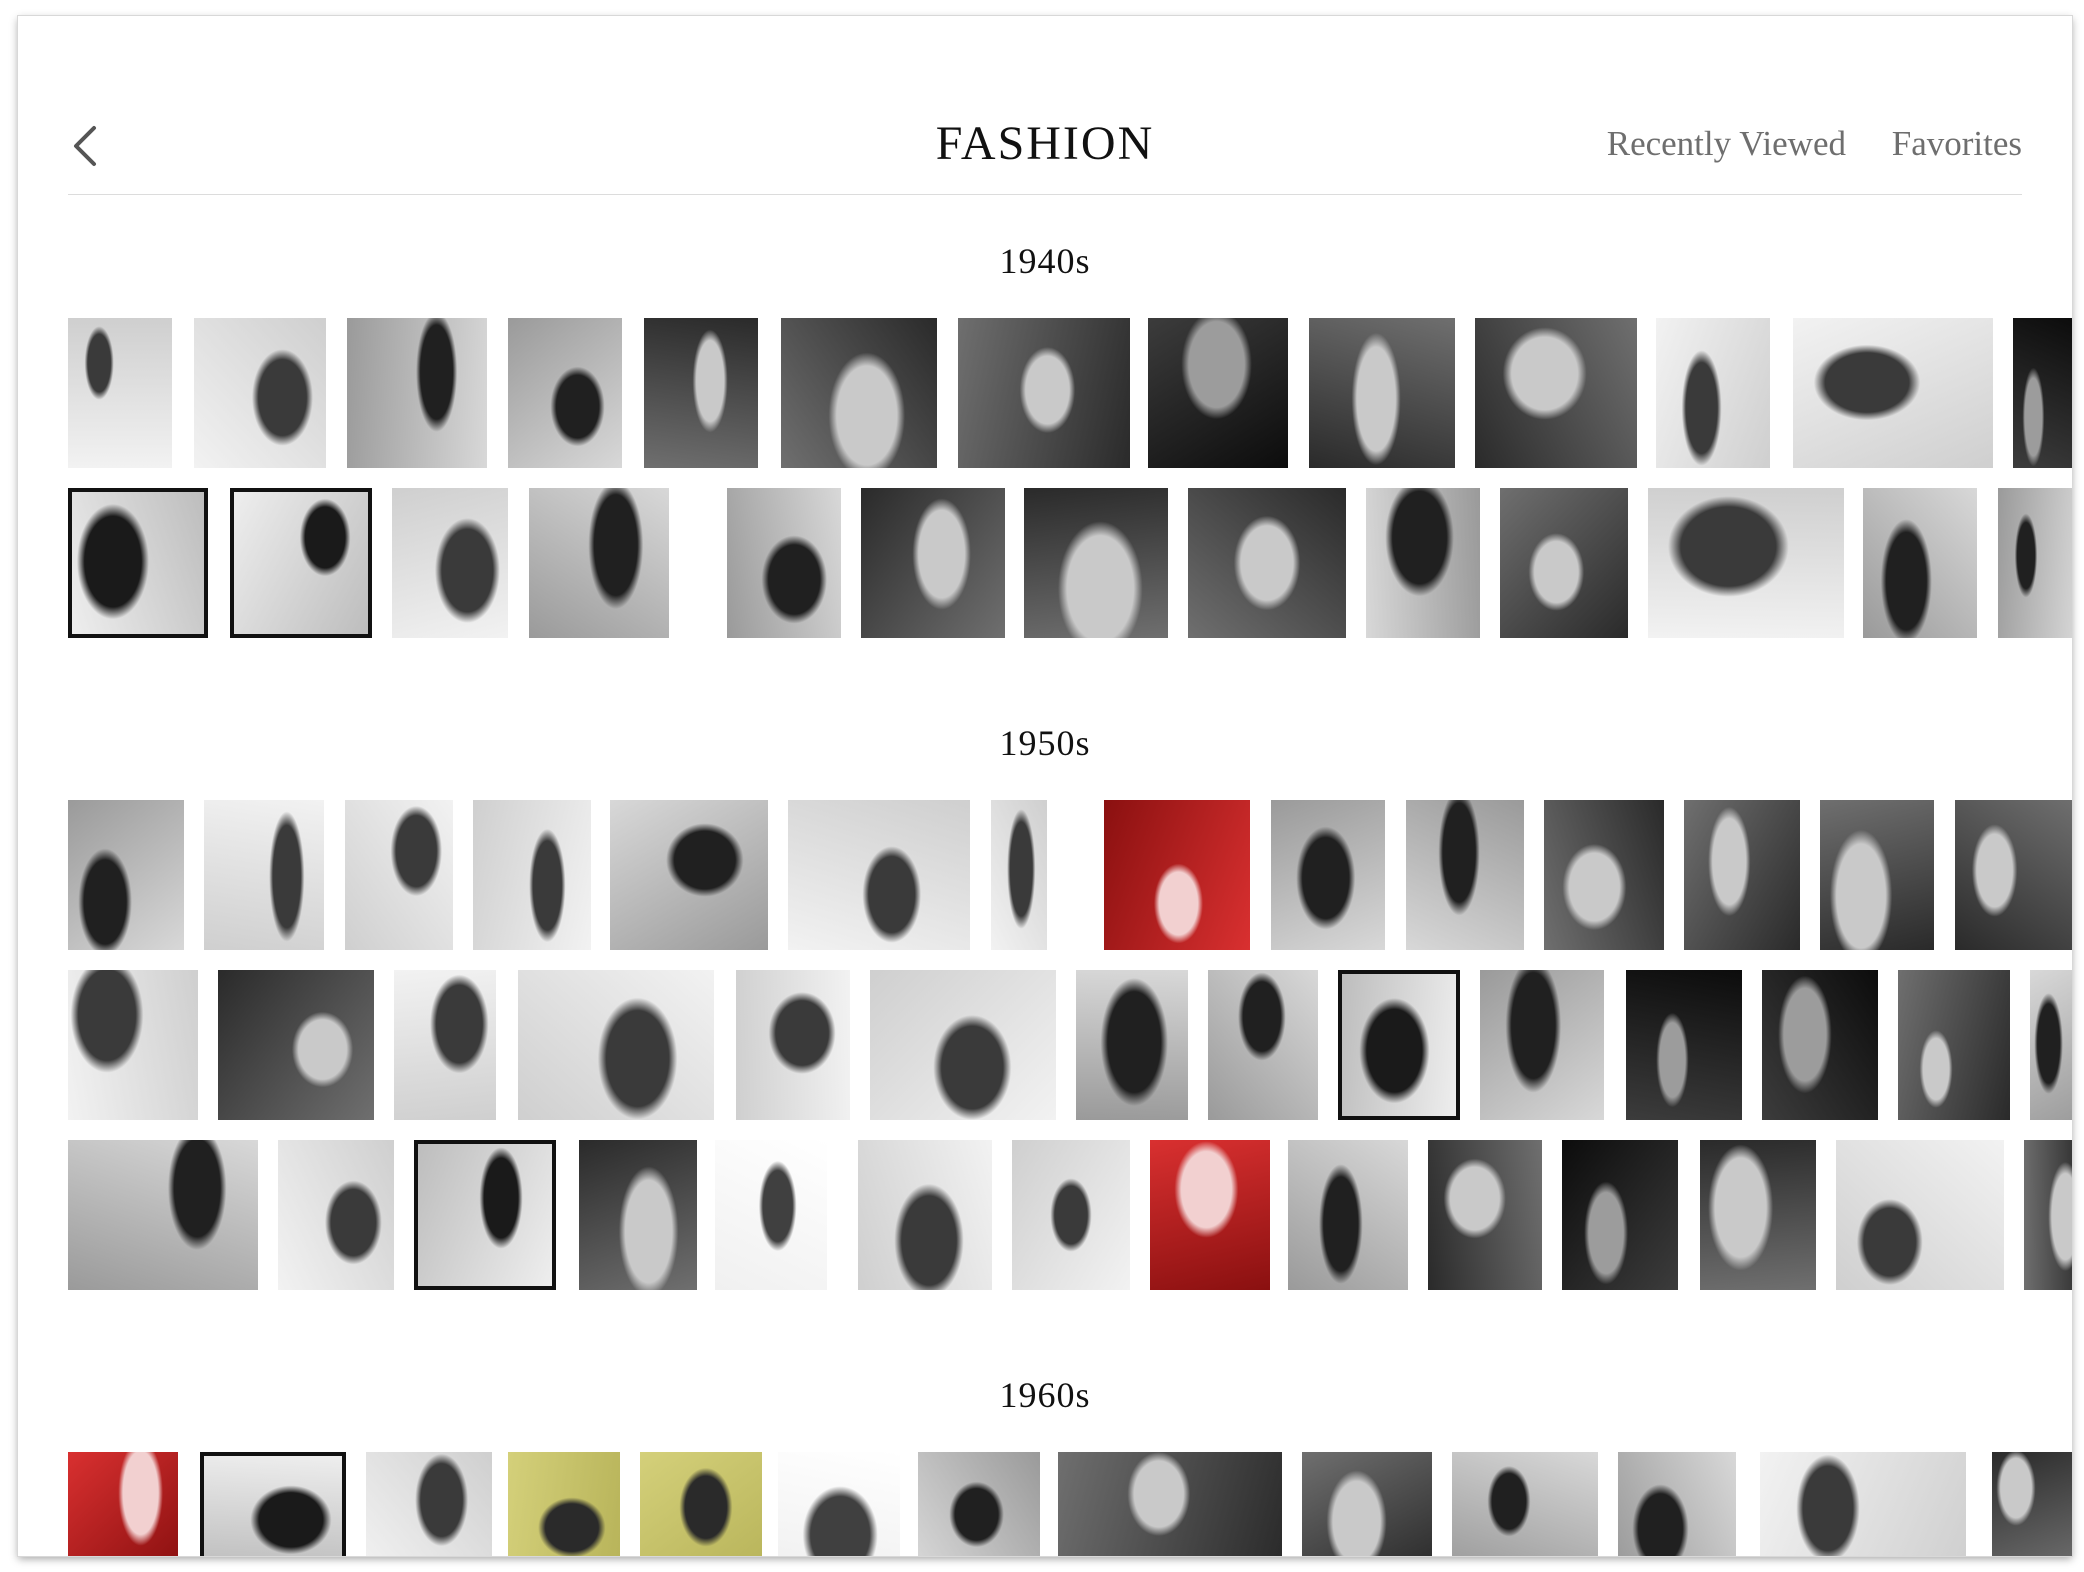 The image size is (2084, 1572). Describe the element at coordinates (1726, 144) in the screenshot. I see `recently-viewed-link: Recently Viewed` at that location.